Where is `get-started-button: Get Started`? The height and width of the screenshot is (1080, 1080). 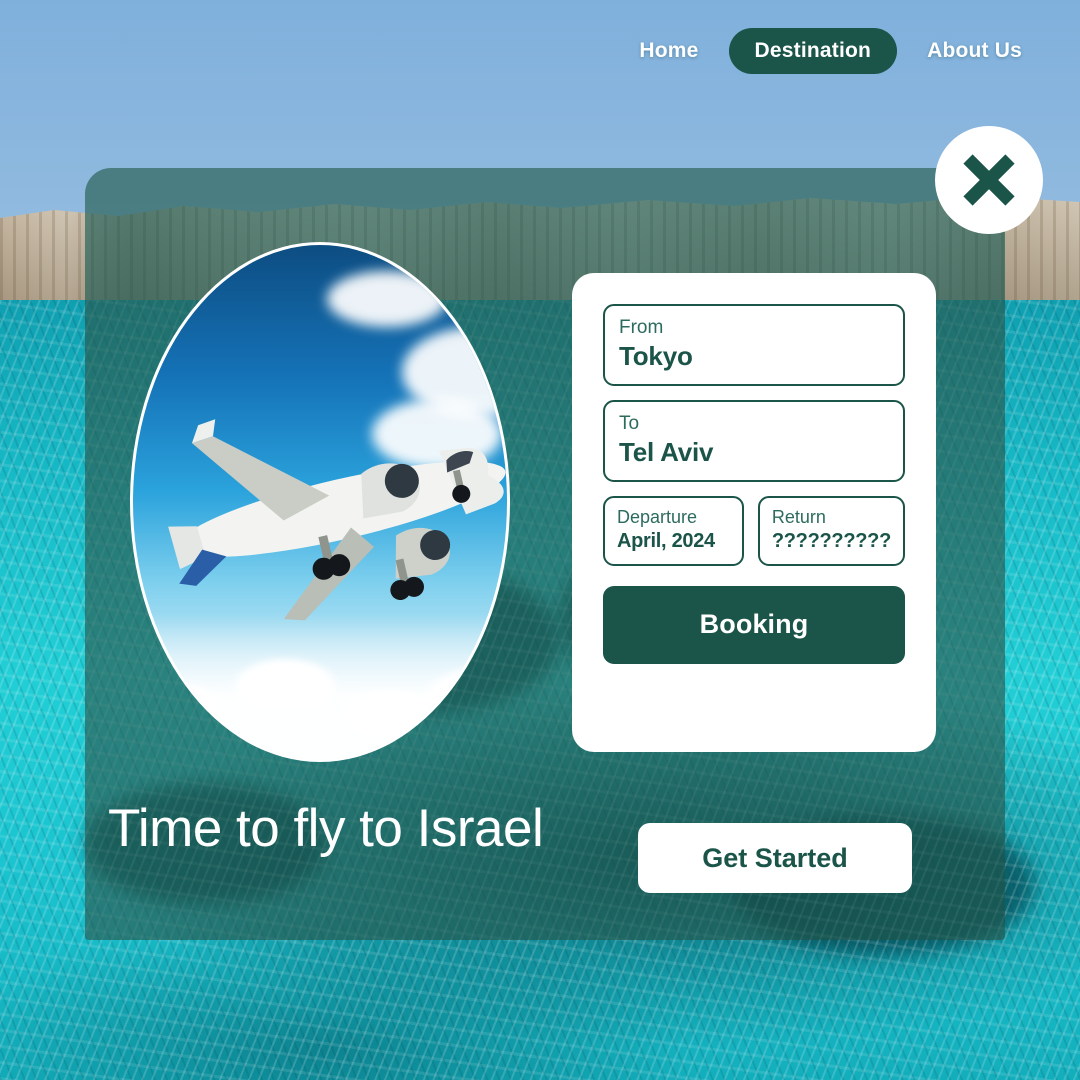
get-started-button: Get Started is located at coordinates (775, 858).